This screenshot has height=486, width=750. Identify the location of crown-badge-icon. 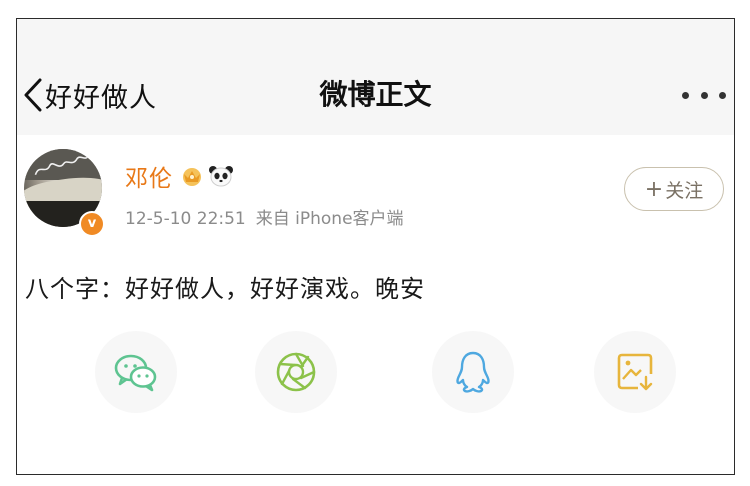
(192, 177).